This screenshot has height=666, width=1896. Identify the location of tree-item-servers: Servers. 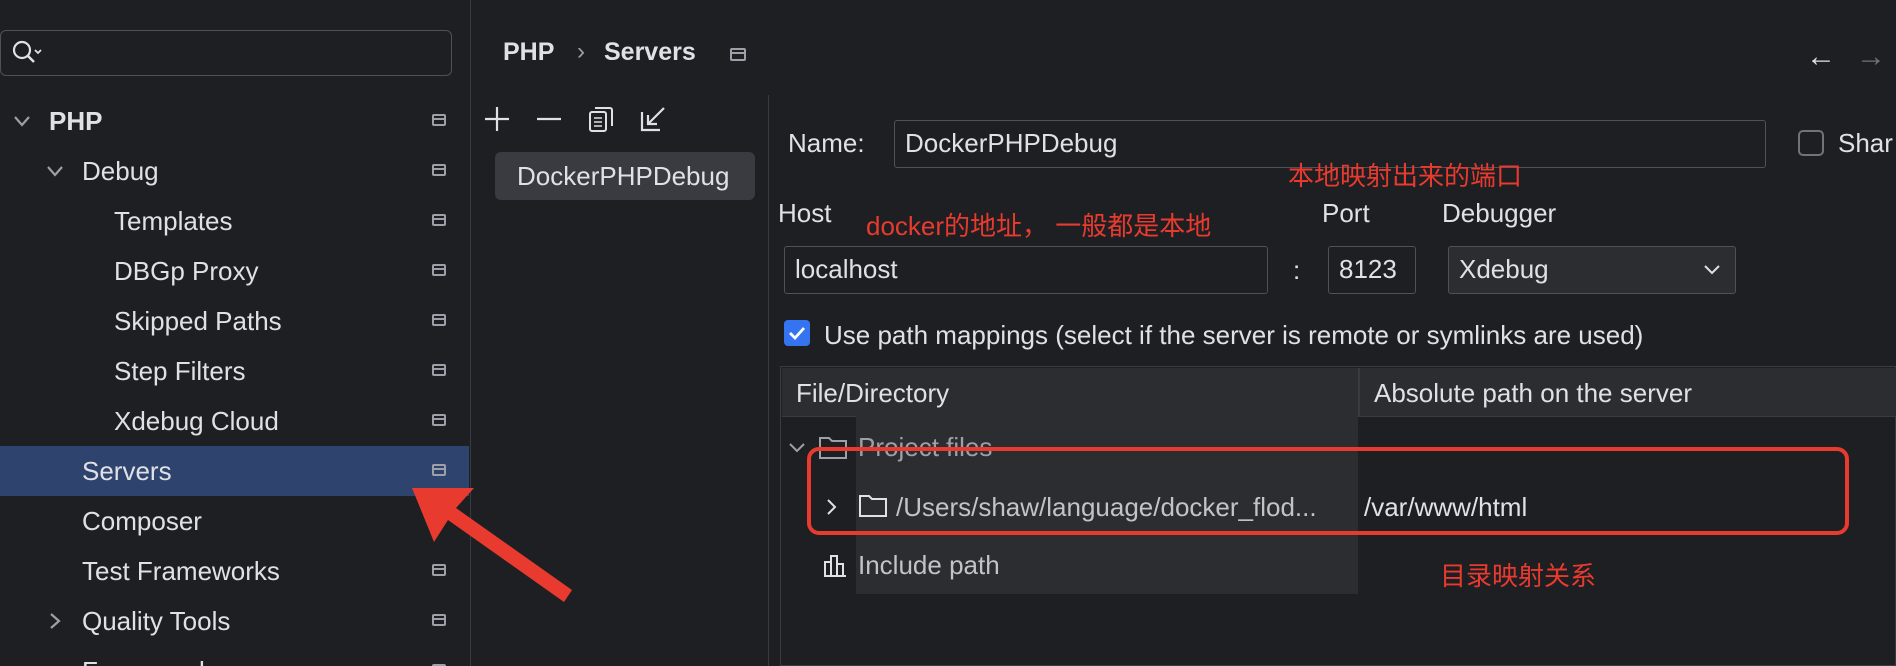
(234, 471).